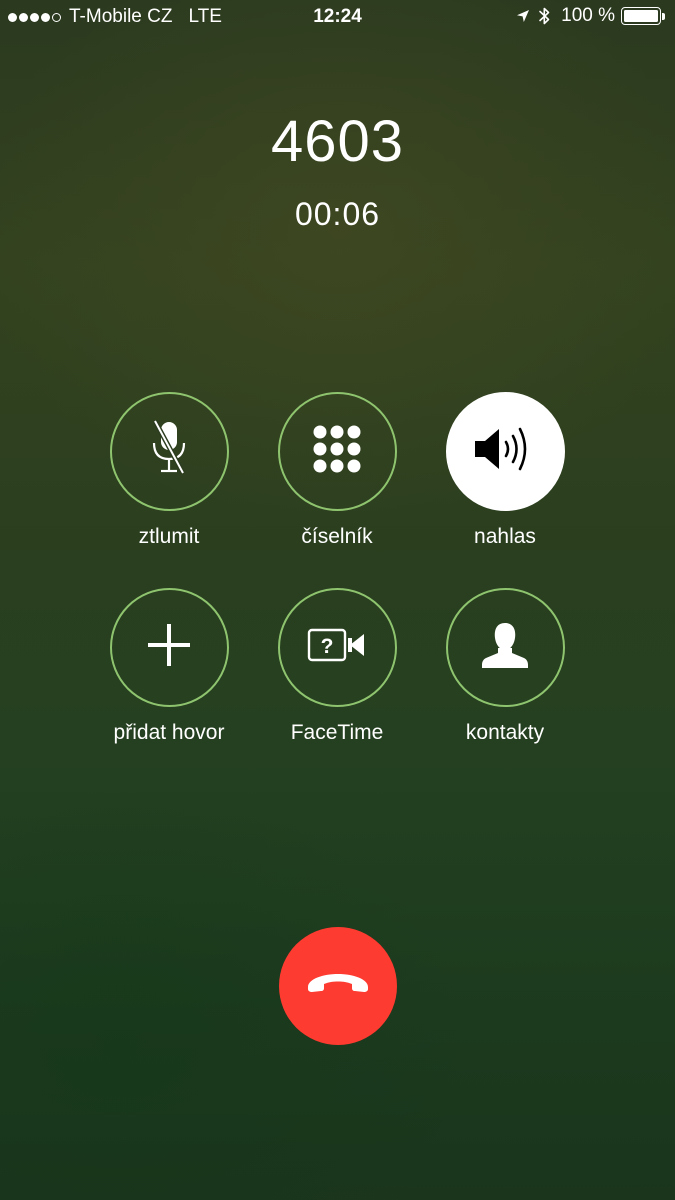 The width and height of the screenshot is (675, 1200). Describe the element at coordinates (169, 732) in the screenshot. I see `add-call-label: přidat hovor` at that location.